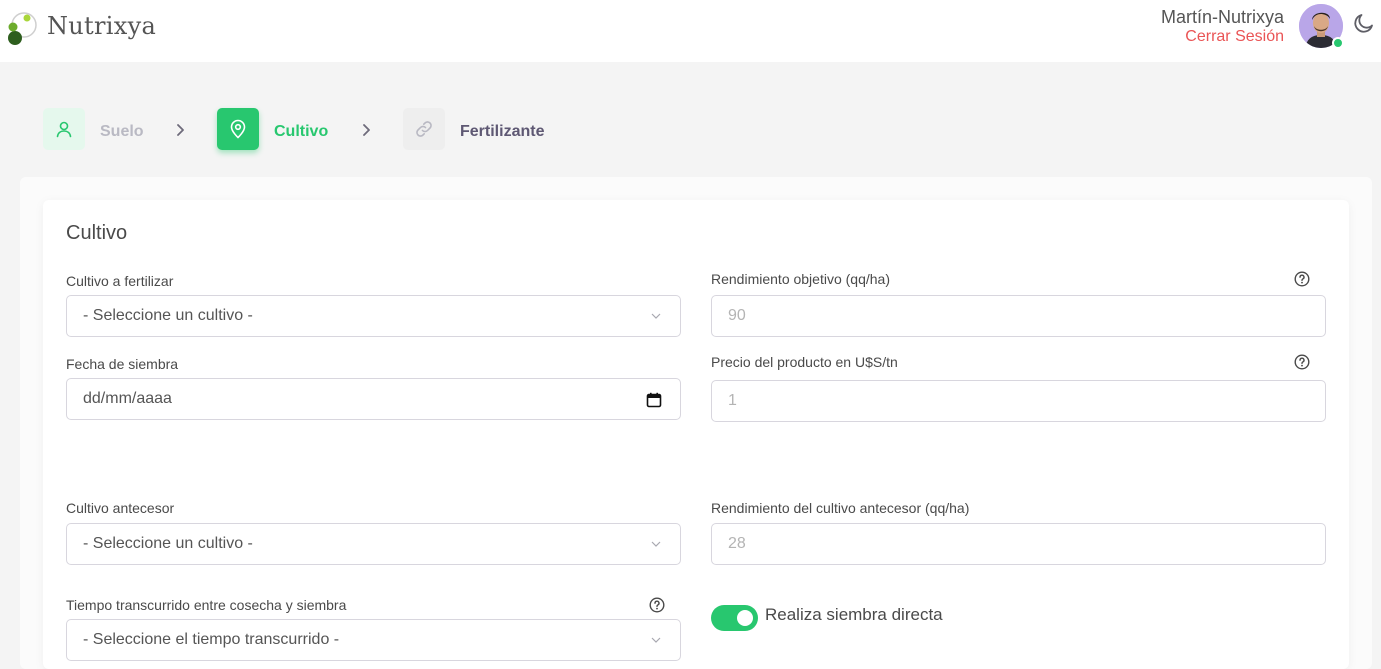 The width and height of the screenshot is (1381, 669). What do you see at coordinates (800, 279) in the screenshot?
I see `rendimiento-objetivo-label: Rendimiento objetivo (qq/ha)` at bounding box center [800, 279].